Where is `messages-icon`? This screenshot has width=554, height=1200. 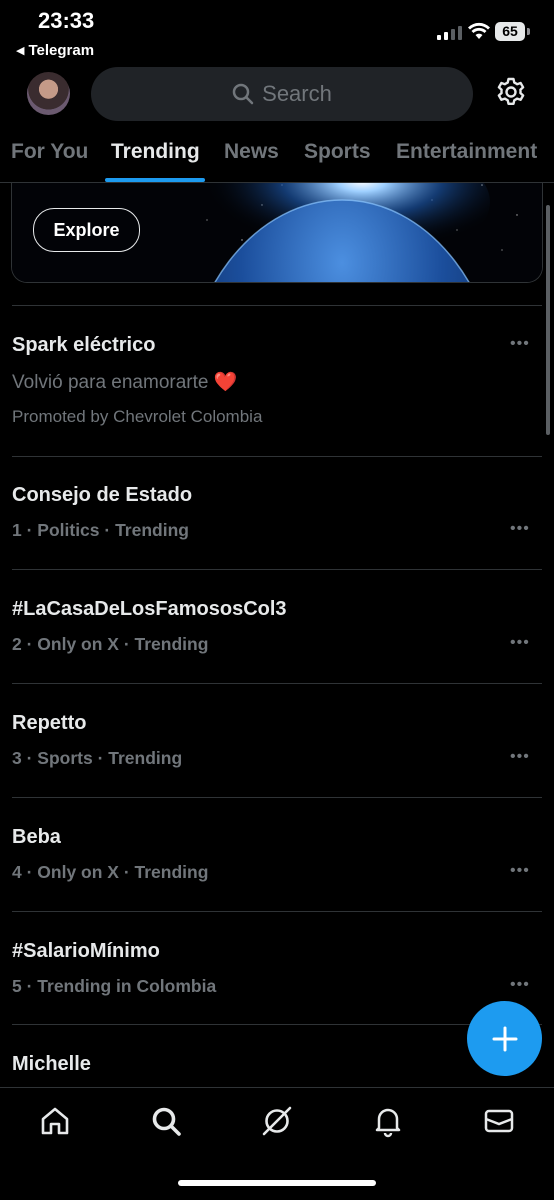
messages-icon is located at coordinates (499, 1121).